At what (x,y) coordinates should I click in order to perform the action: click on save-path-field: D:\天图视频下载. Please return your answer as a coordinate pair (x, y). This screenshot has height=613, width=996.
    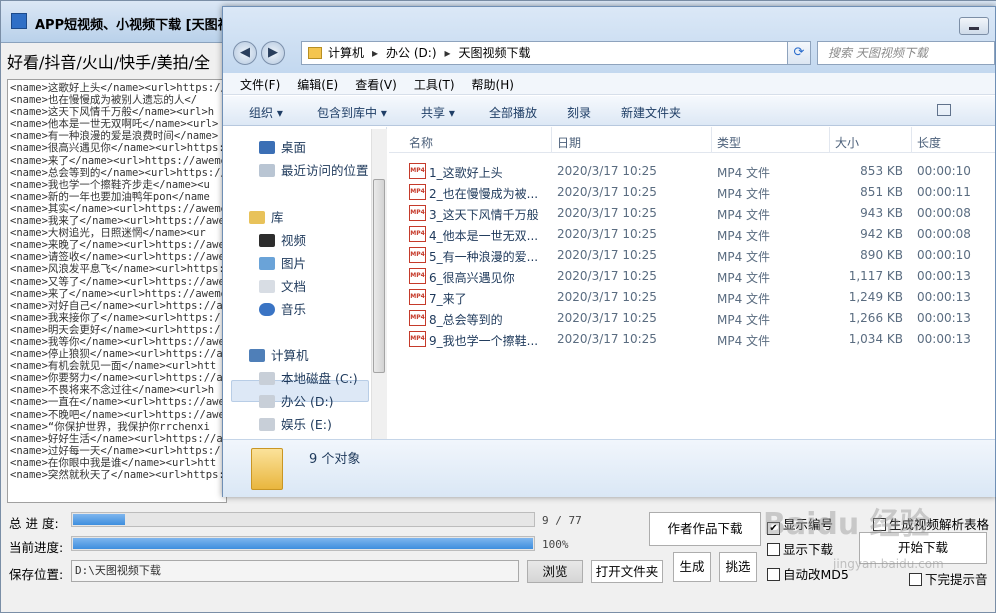
    Looking at the image, I should click on (295, 571).